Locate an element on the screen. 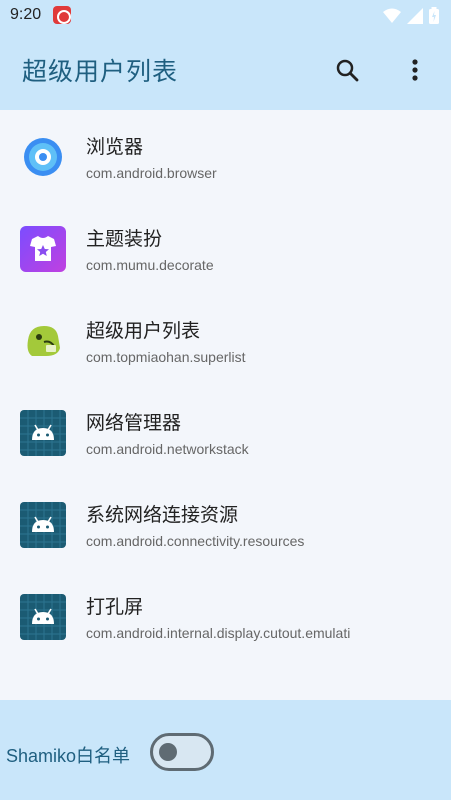  list-item: 浏览器 com.android.browser is located at coordinates (225, 156).